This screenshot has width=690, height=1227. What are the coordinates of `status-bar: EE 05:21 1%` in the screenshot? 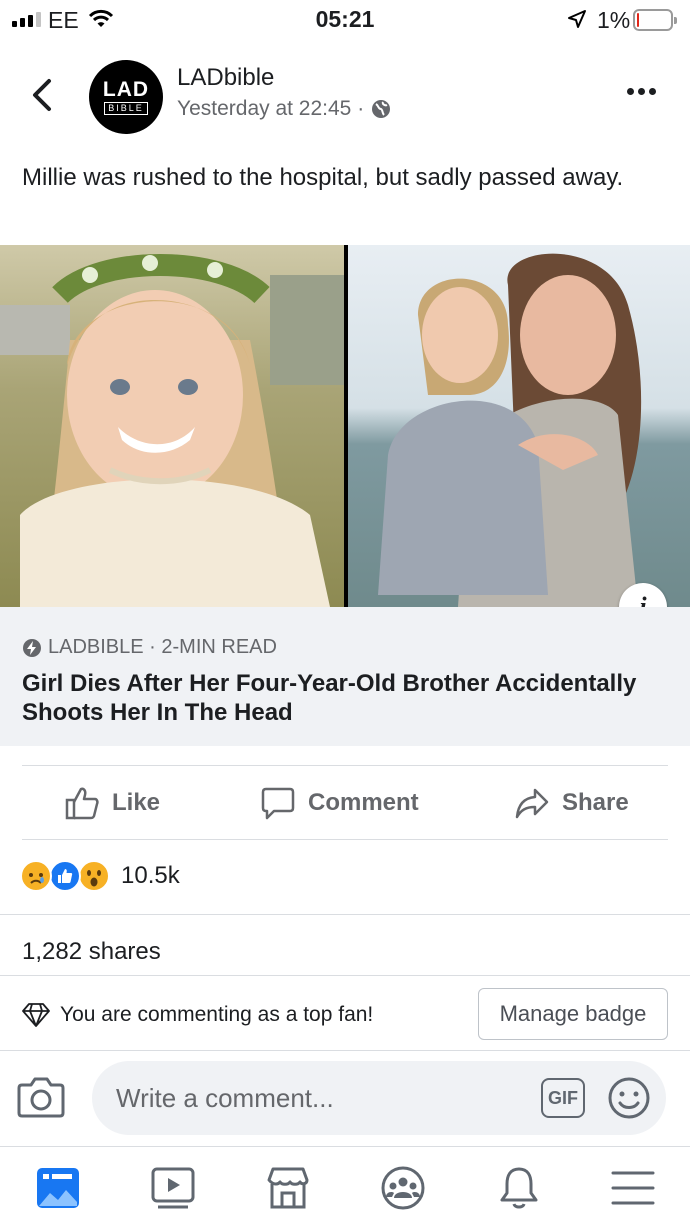 It's located at (345, 20).